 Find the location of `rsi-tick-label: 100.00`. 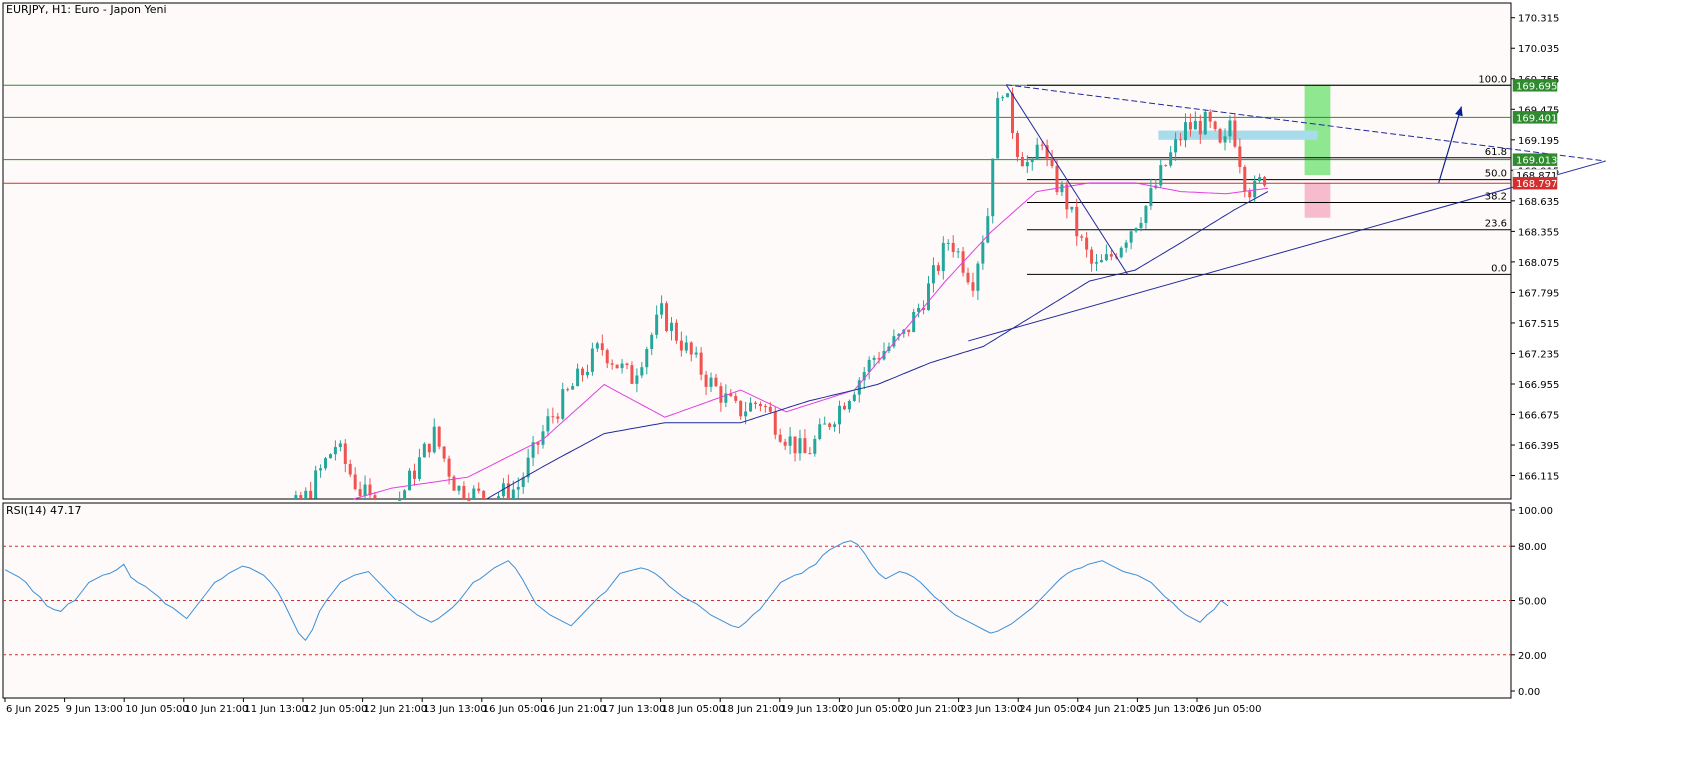

rsi-tick-label: 100.00 is located at coordinates (1535, 511).